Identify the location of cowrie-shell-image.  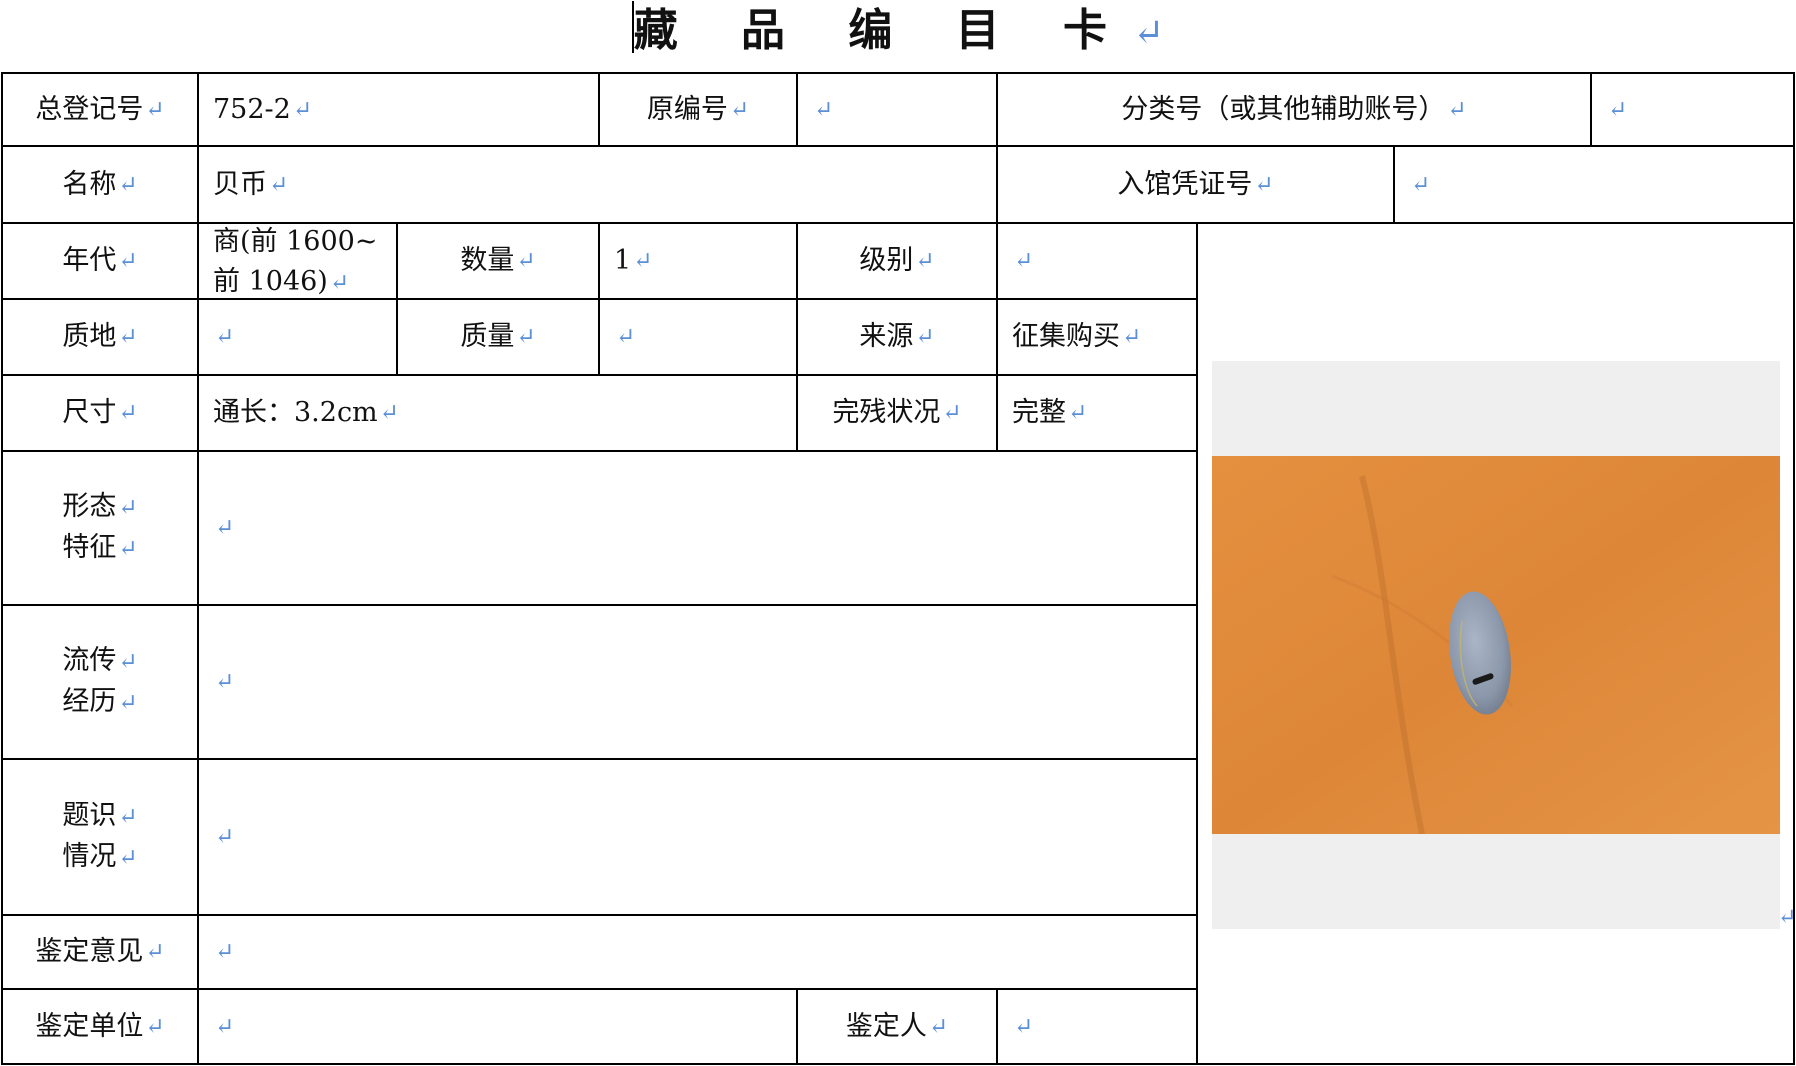
(1496, 645).